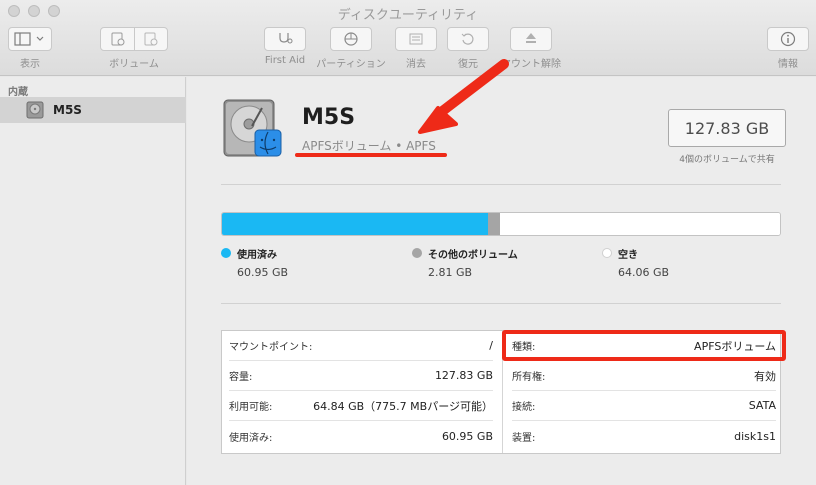  I want to click on partition-icon, so click(351, 39).